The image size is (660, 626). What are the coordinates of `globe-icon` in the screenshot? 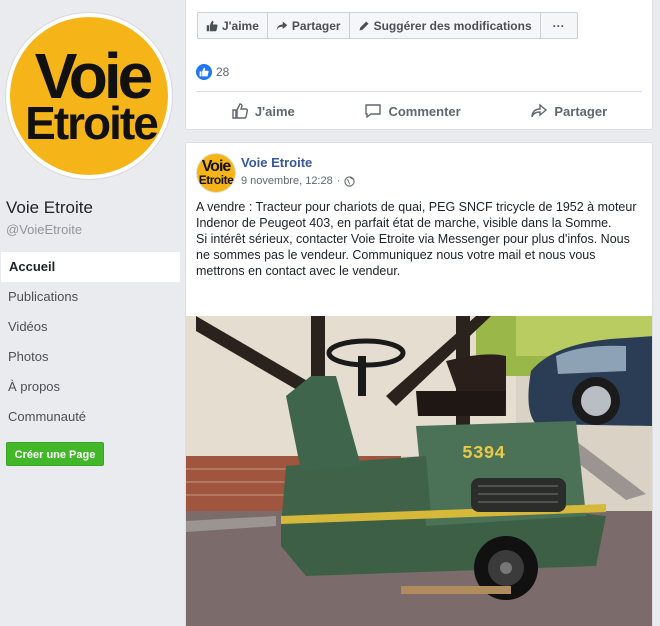 It's located at (350, 181).